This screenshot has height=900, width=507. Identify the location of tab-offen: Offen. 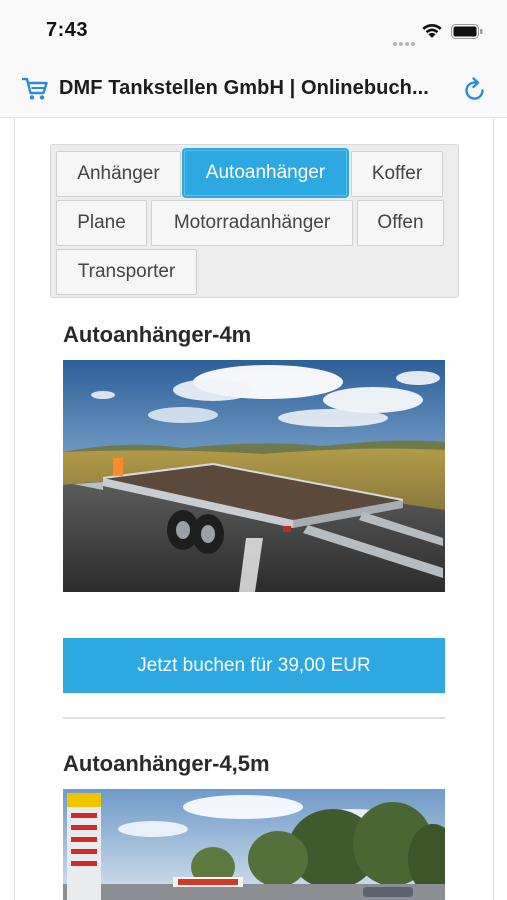
(400, 223).